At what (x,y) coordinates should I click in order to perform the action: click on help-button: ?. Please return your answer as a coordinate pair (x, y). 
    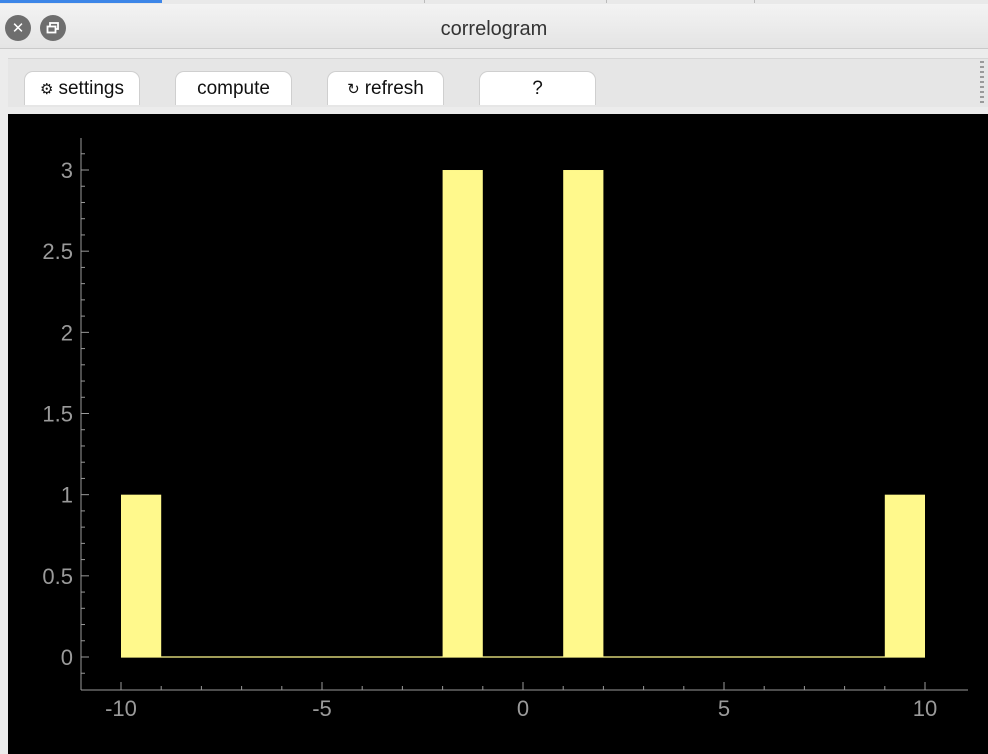
    Looking at the image, I should click on (537, 88).